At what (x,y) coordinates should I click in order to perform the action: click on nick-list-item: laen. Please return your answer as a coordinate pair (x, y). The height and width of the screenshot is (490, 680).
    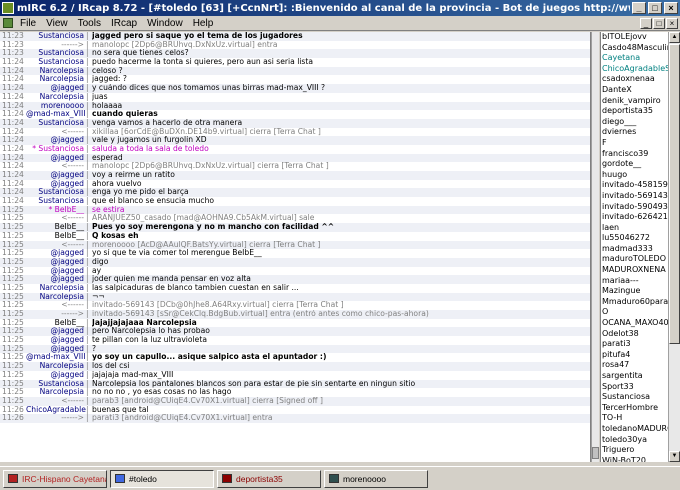
    Looking at the image, I should click on (634, 228).